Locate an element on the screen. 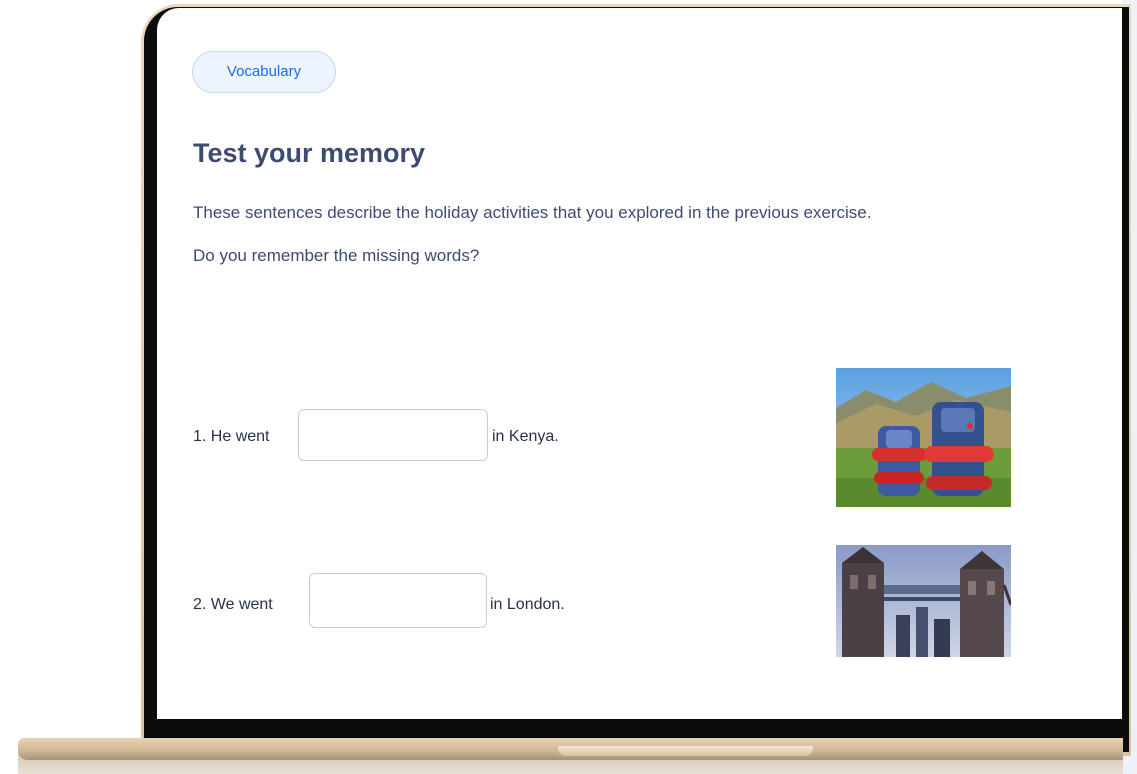  instructions-line-2: Do you remember the missing words? is located at coordinates (336, 255).